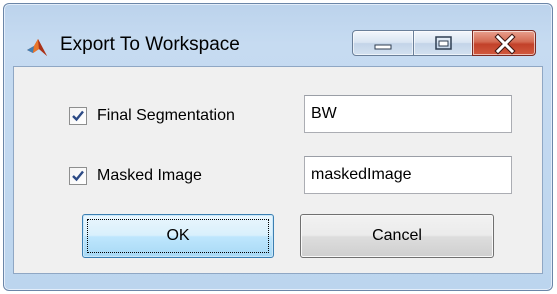 Image resolution: width=557 pixels, height=294 pixels. Describe the element at coordinates (37, 47) in the screenshot. I see `matlab-membrane-icon` at that location.